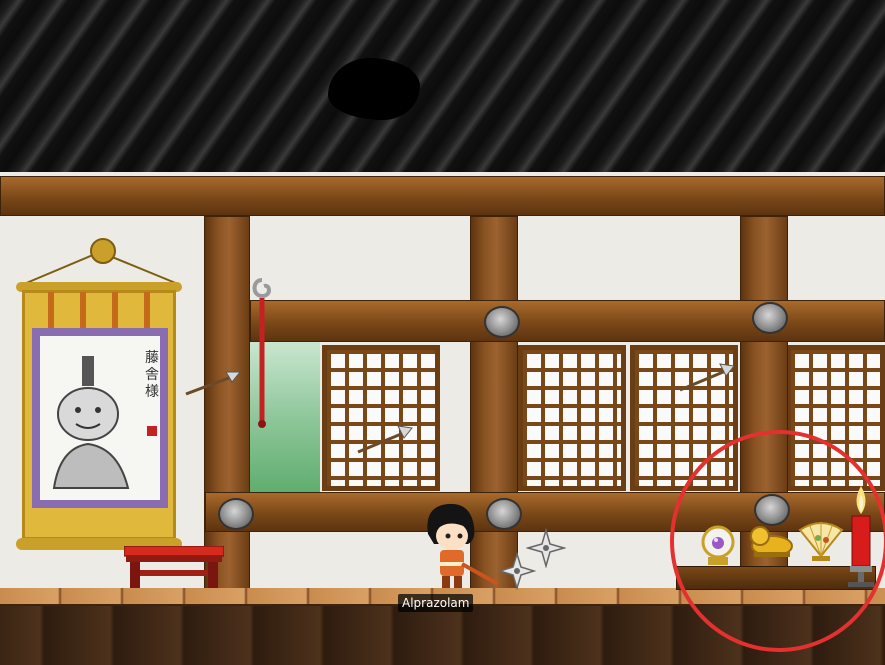  What do you see at coordinates (91, 422) in the screenshot?
I see `portrait-figure` at bounding box center [91, 422].